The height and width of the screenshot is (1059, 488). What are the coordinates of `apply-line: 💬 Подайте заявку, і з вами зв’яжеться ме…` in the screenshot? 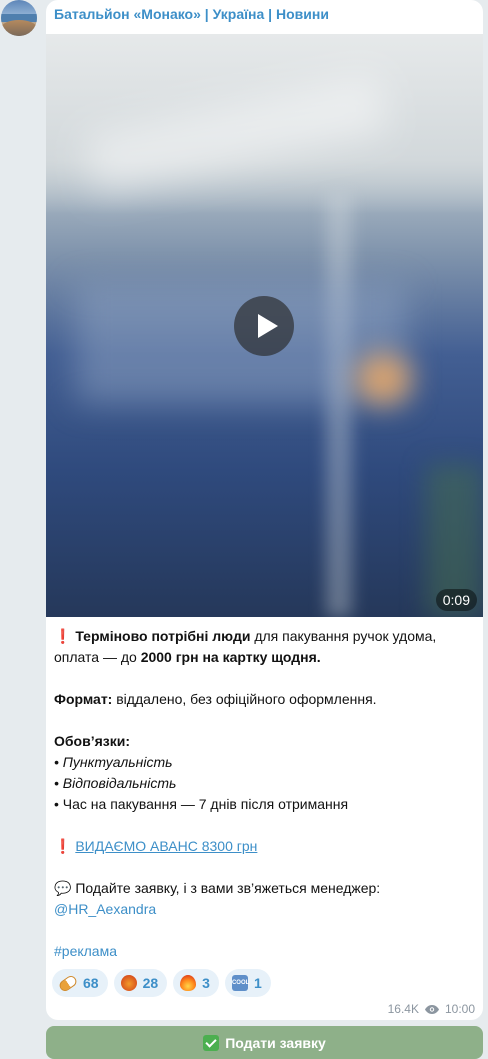 It's located at (264, 888).